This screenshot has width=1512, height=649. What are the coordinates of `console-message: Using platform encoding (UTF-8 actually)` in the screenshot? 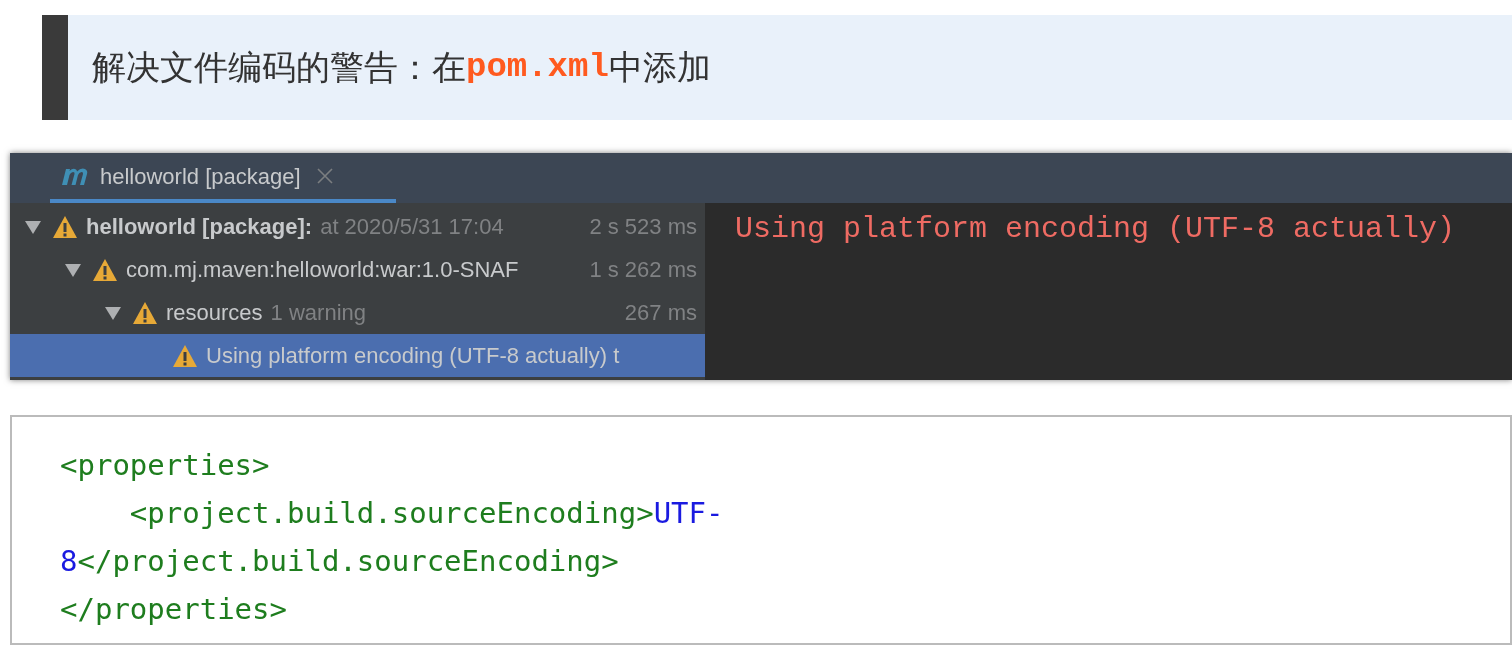 It's located at (1095, 229).